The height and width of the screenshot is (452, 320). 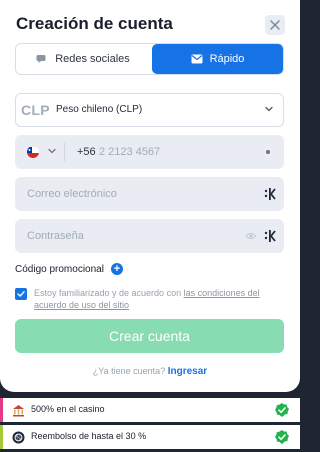 I want to click on create-account-button: Crear cuenta, so click(x=149, y=336).